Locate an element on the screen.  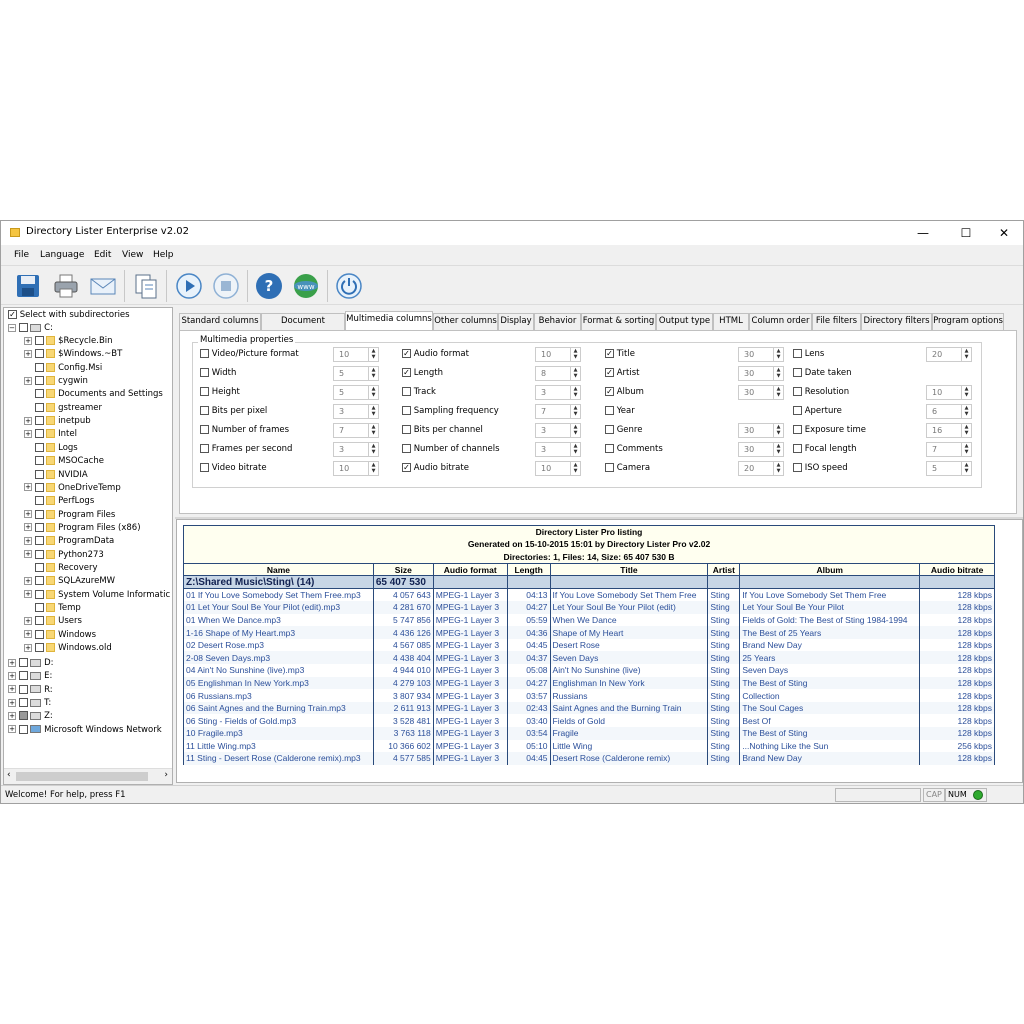
tab-standard-columns: Standard columns is located at coordinates (220, 321).